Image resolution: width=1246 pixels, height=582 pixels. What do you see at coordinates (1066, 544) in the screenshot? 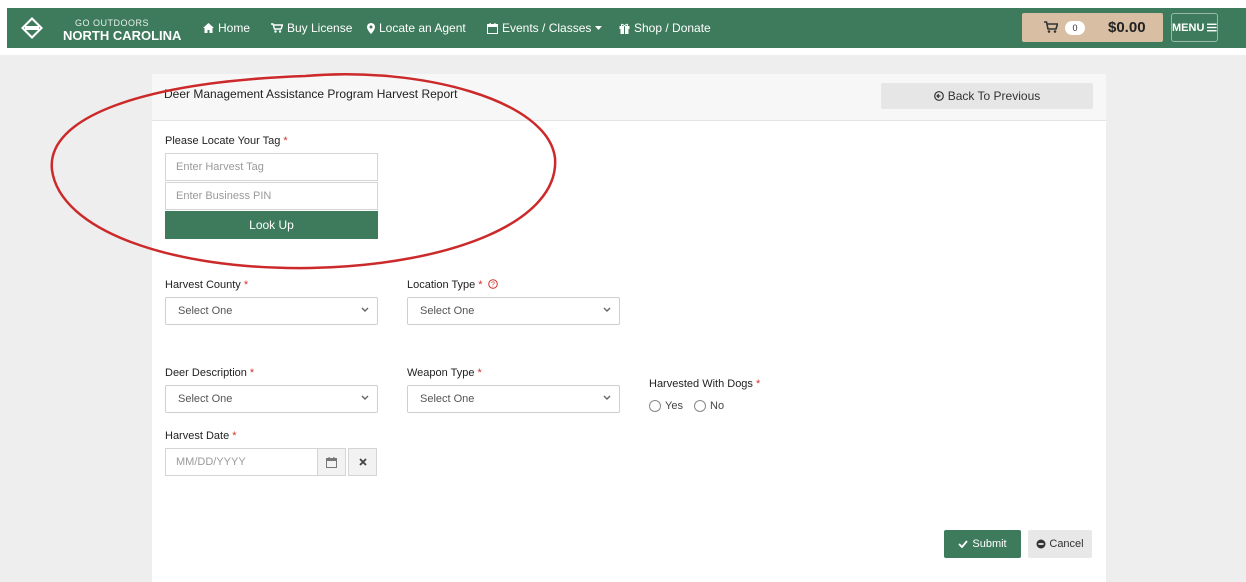
I see `cancel-label: Cancel` at bounding box center [1066, 544].